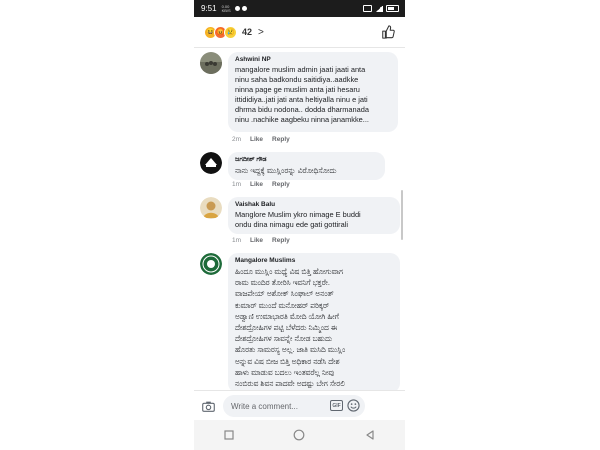 The width and height of the screenshot is (600, 450). I want to click on camera-icon, so click(208, 406).